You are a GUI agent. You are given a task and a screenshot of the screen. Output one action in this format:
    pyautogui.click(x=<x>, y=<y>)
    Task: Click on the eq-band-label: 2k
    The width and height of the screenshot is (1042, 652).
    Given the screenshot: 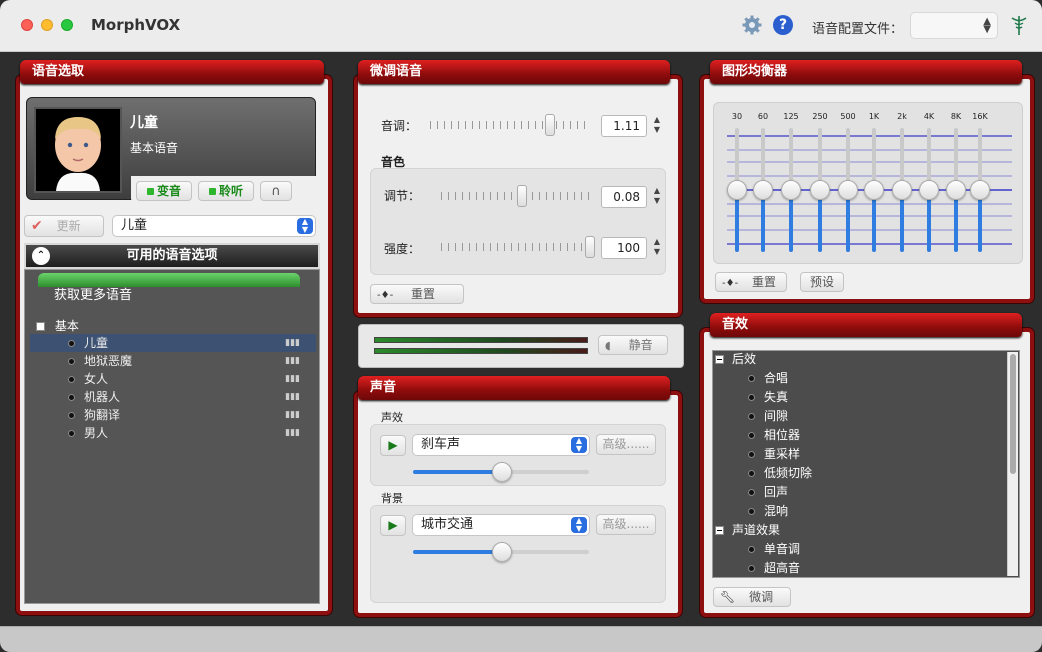 What is the action you would take?
    pyautogui.click(x=902, y=116)
    